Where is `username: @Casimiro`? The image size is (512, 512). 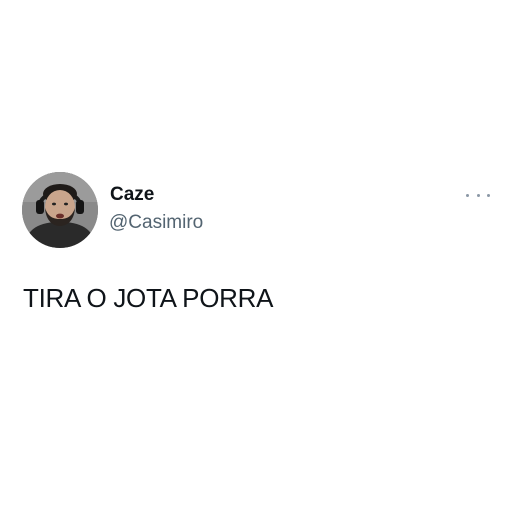 username: @Casimiro is located at coordinates (156, 223).